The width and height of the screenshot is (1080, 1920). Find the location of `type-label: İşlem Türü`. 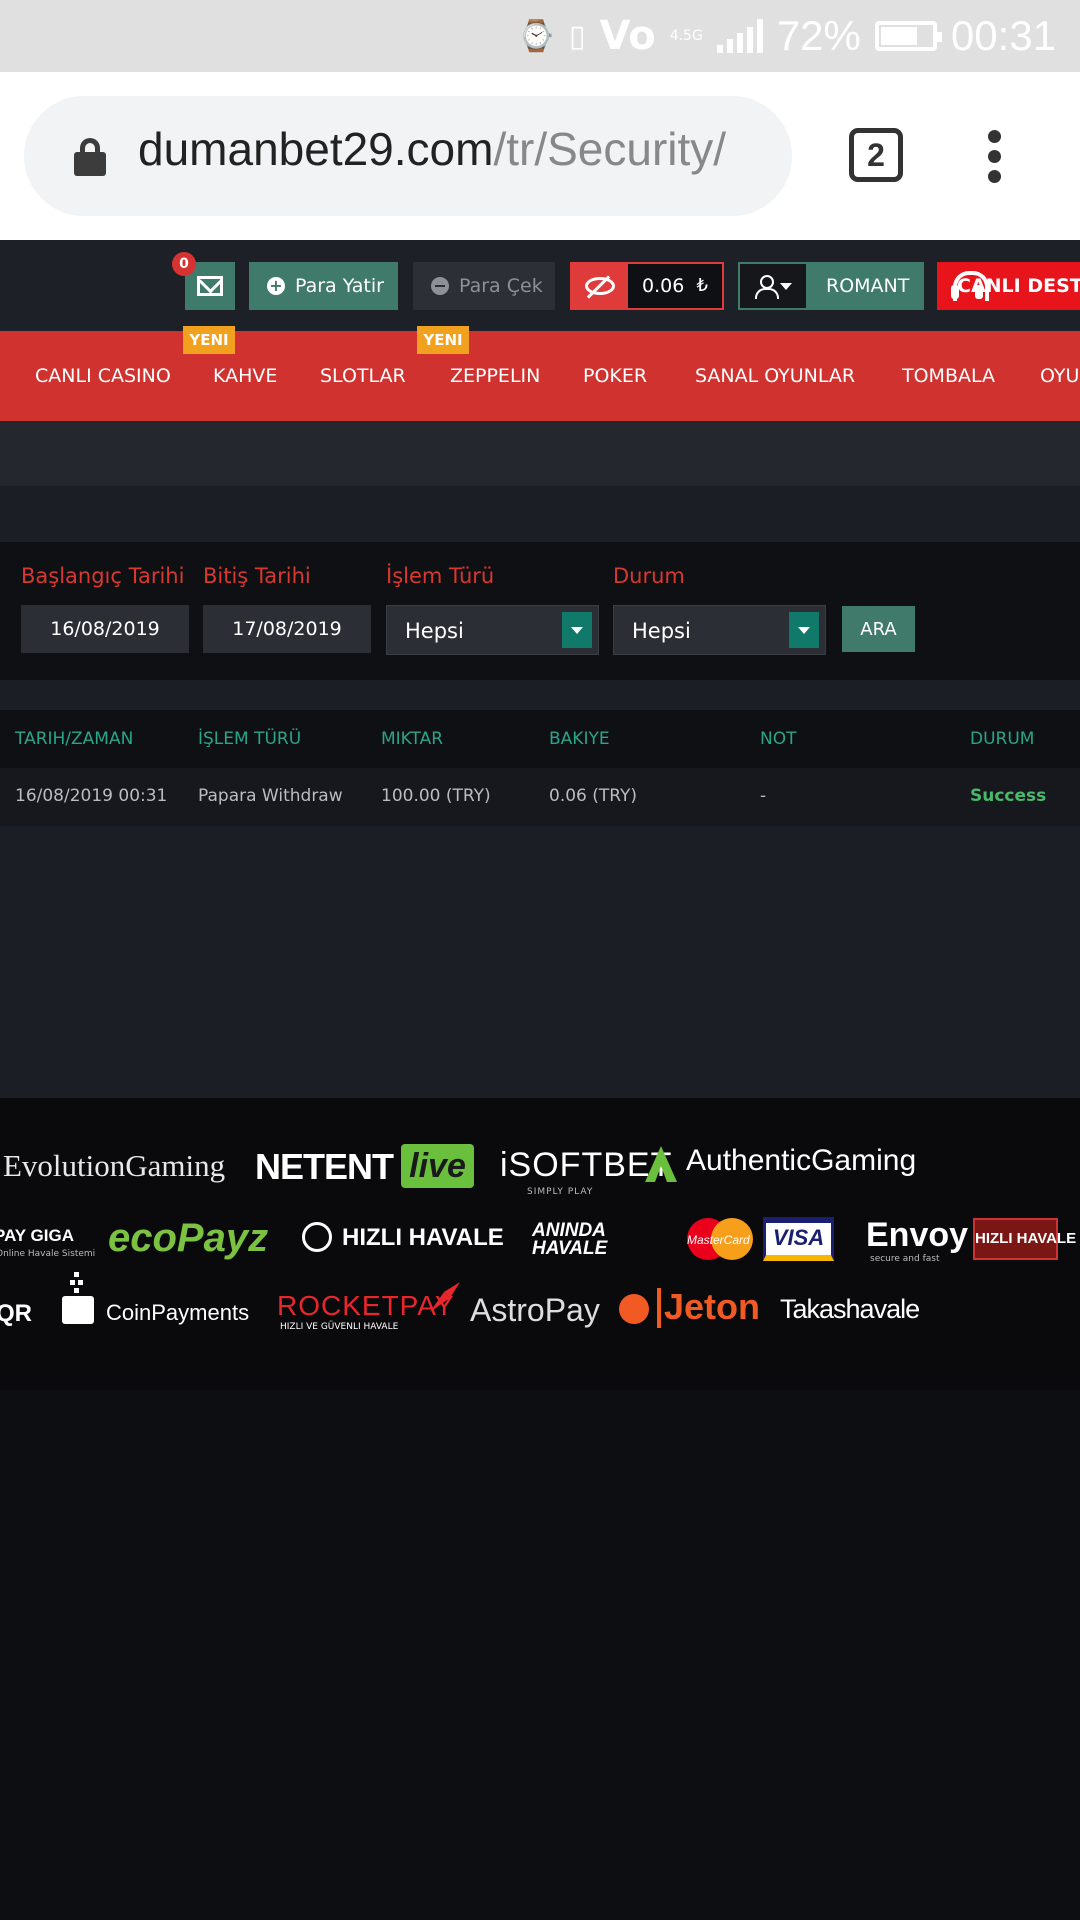

type-label: İşlem Türü is located at coordinates (440, 576).